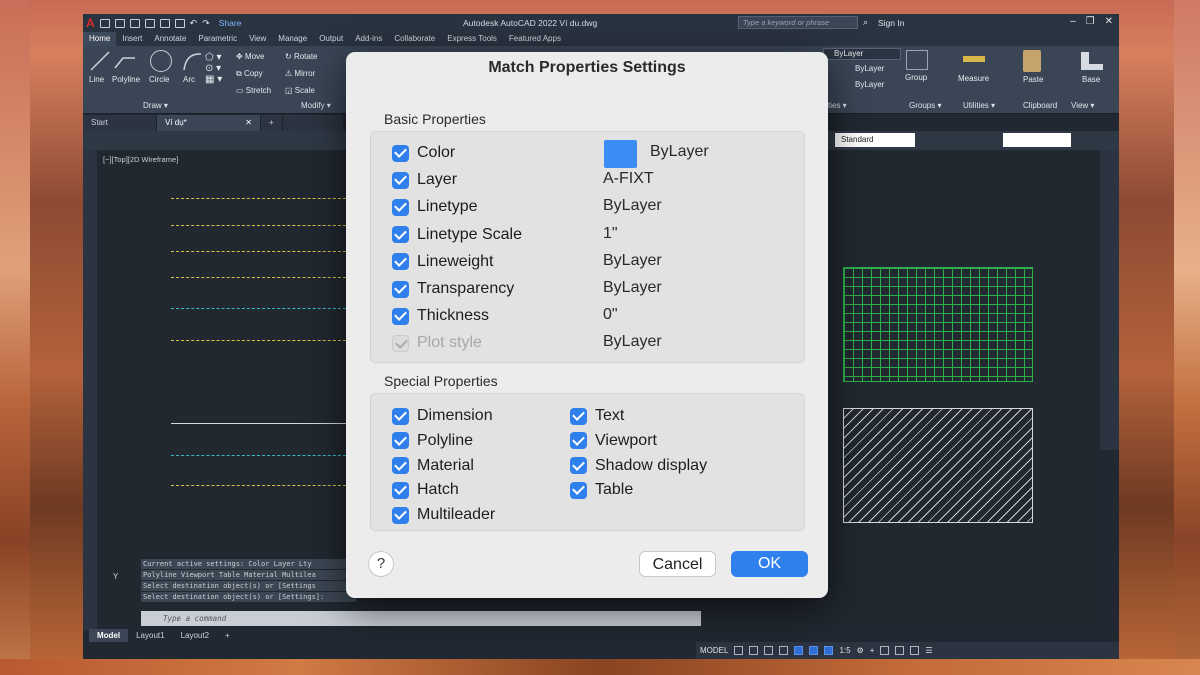  I want to click on basic-property-thickness: Thickness, so click(440, 316).